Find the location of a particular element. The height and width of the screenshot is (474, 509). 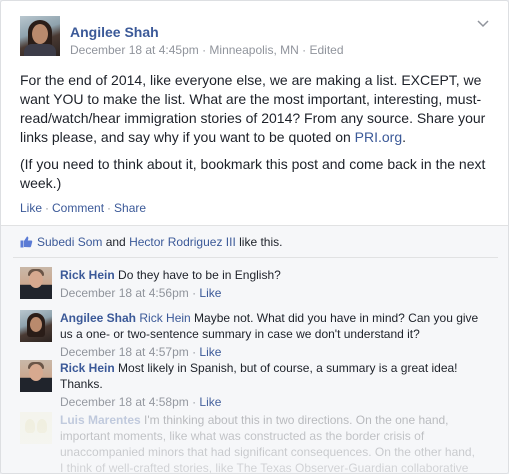

comment-time: December 18 at 4:58pm is located at coordinates (124, 402).